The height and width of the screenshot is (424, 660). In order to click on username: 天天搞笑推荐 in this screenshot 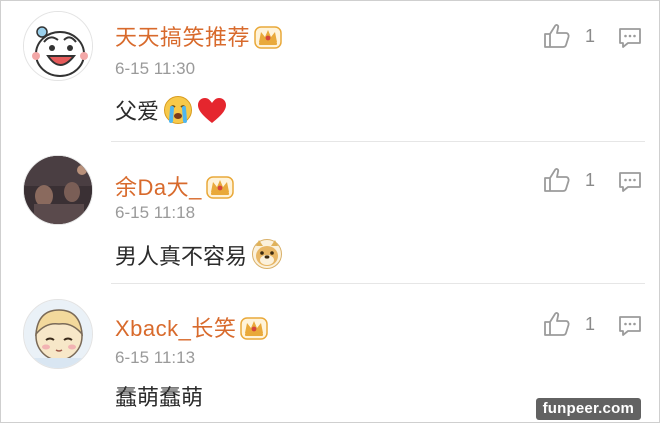, I will do `click(198, 37)`.